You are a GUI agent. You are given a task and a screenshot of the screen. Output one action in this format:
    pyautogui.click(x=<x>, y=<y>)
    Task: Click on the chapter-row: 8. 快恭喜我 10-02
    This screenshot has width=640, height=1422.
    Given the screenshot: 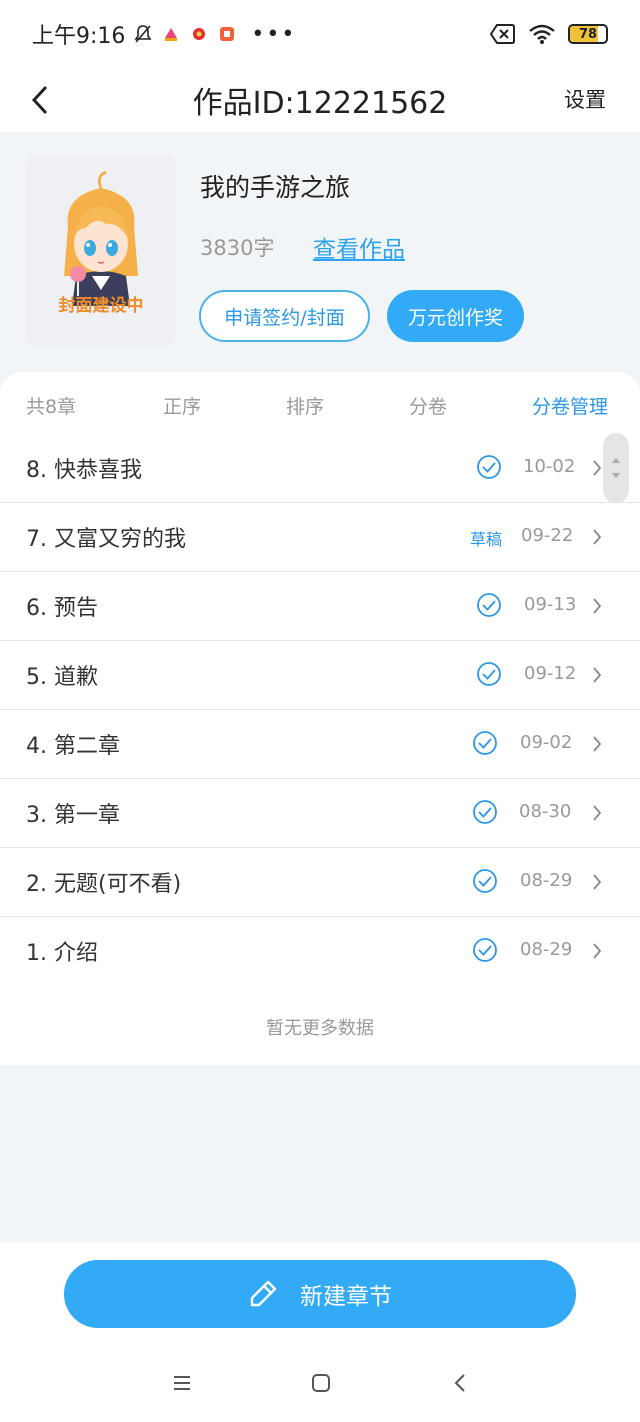 What is the action you would take?
    pyautogui.click(x=320, y=468)
    